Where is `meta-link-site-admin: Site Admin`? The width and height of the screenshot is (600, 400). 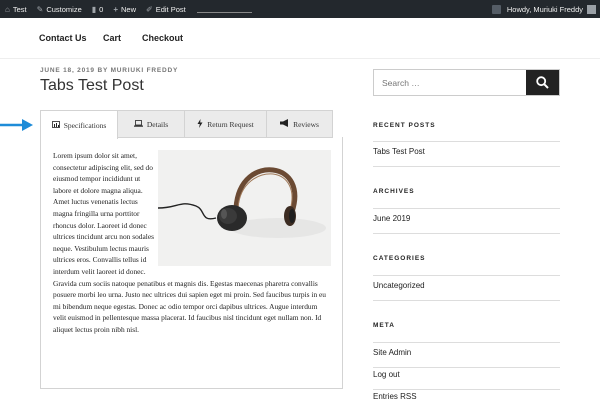
meta-link-site-admin: Site Admin is located at coordinates (466, 357).